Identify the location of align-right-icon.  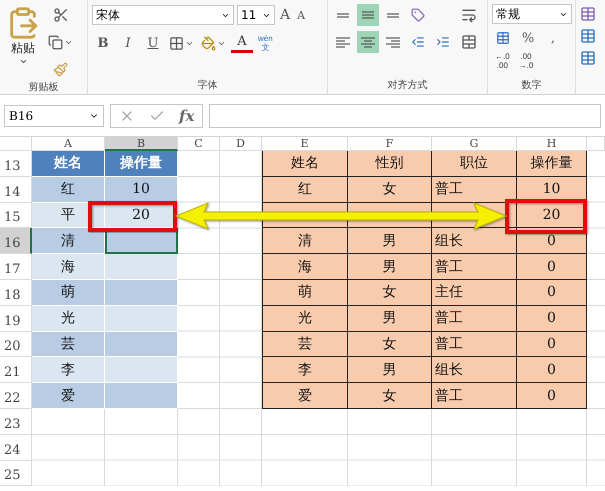
(393, 42).